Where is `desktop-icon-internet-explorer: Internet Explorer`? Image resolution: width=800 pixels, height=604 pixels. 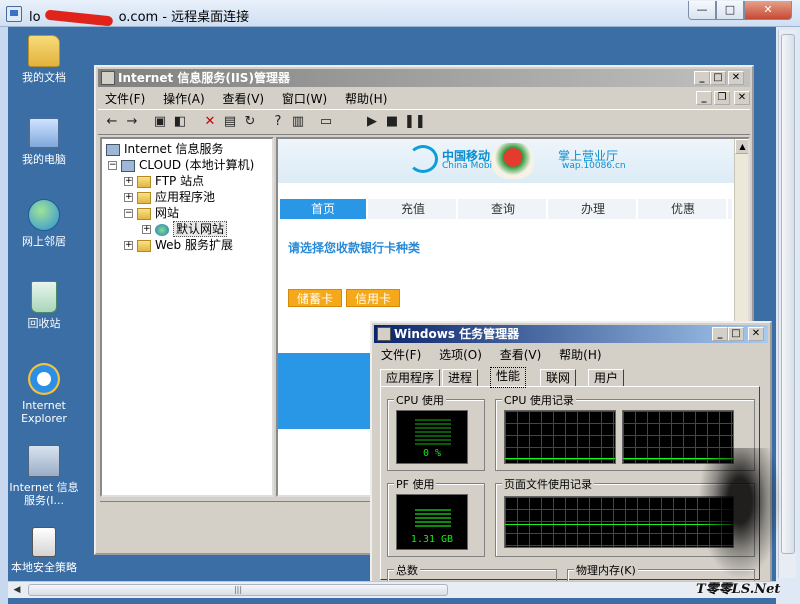
desktop-icon-internet-explorer: Internet Explorer is located at coordinates (44, 394).